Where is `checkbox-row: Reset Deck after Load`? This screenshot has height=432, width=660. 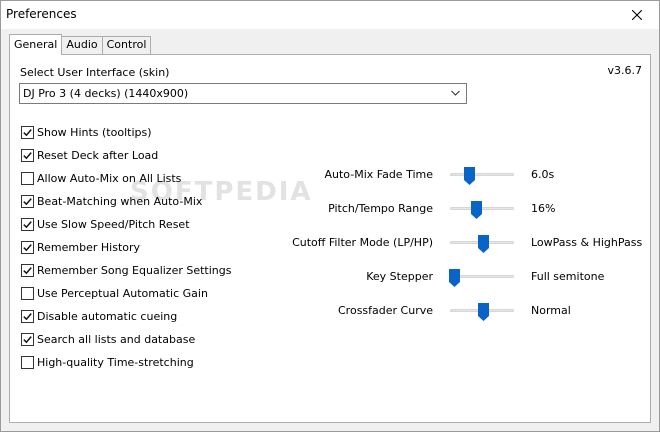 checkbox-row: Reset Deck after Load is located at coordinates (126, 155).